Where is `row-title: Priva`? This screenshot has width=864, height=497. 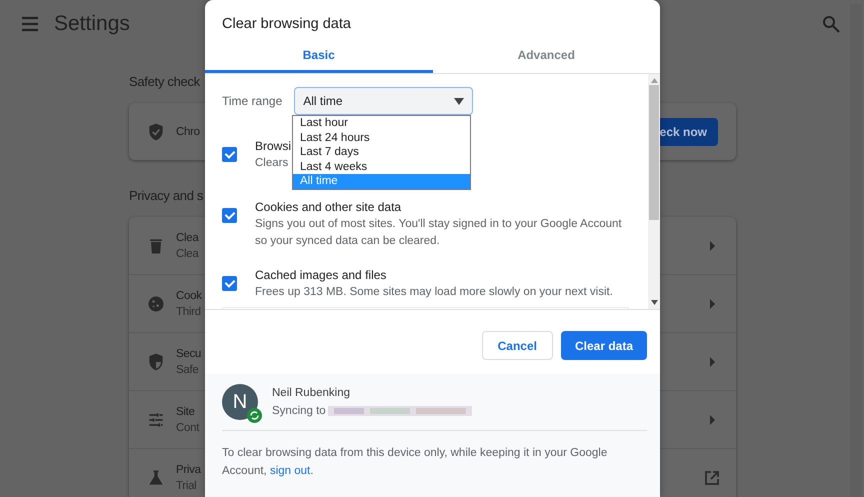
row-title: Priva is located at coordinates (188, 470).